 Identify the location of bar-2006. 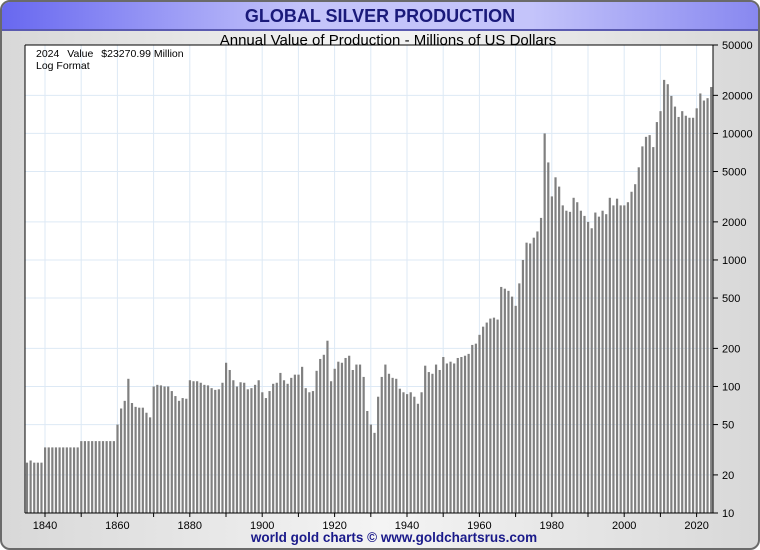
(646, 325).